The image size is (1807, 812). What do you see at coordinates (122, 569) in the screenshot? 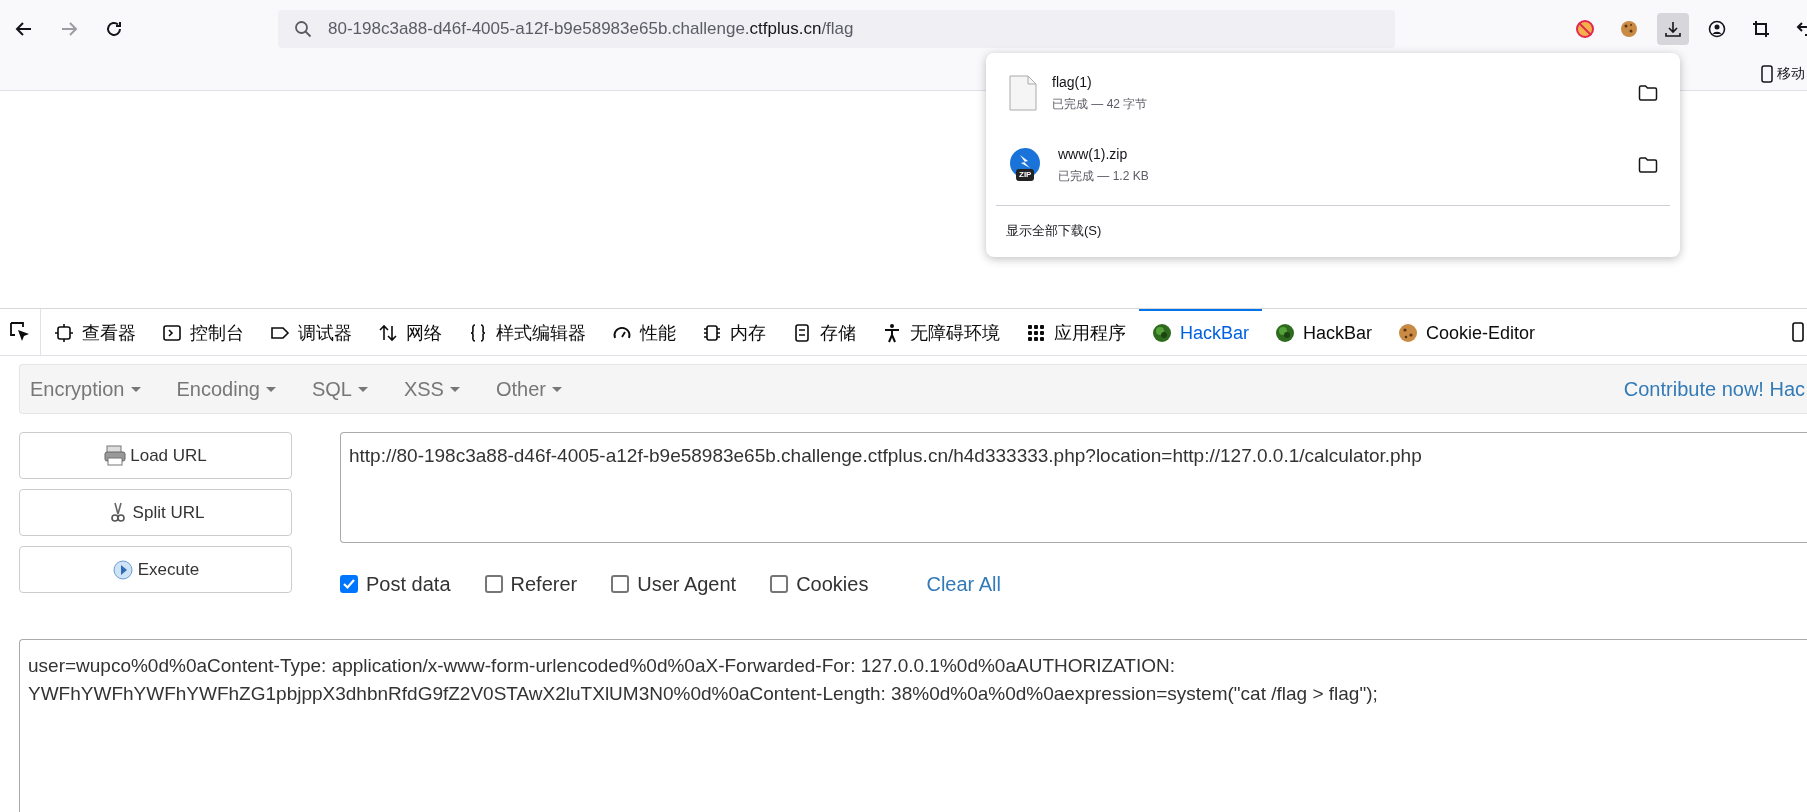
I see `play-icon` at bounding box center [122, 569].